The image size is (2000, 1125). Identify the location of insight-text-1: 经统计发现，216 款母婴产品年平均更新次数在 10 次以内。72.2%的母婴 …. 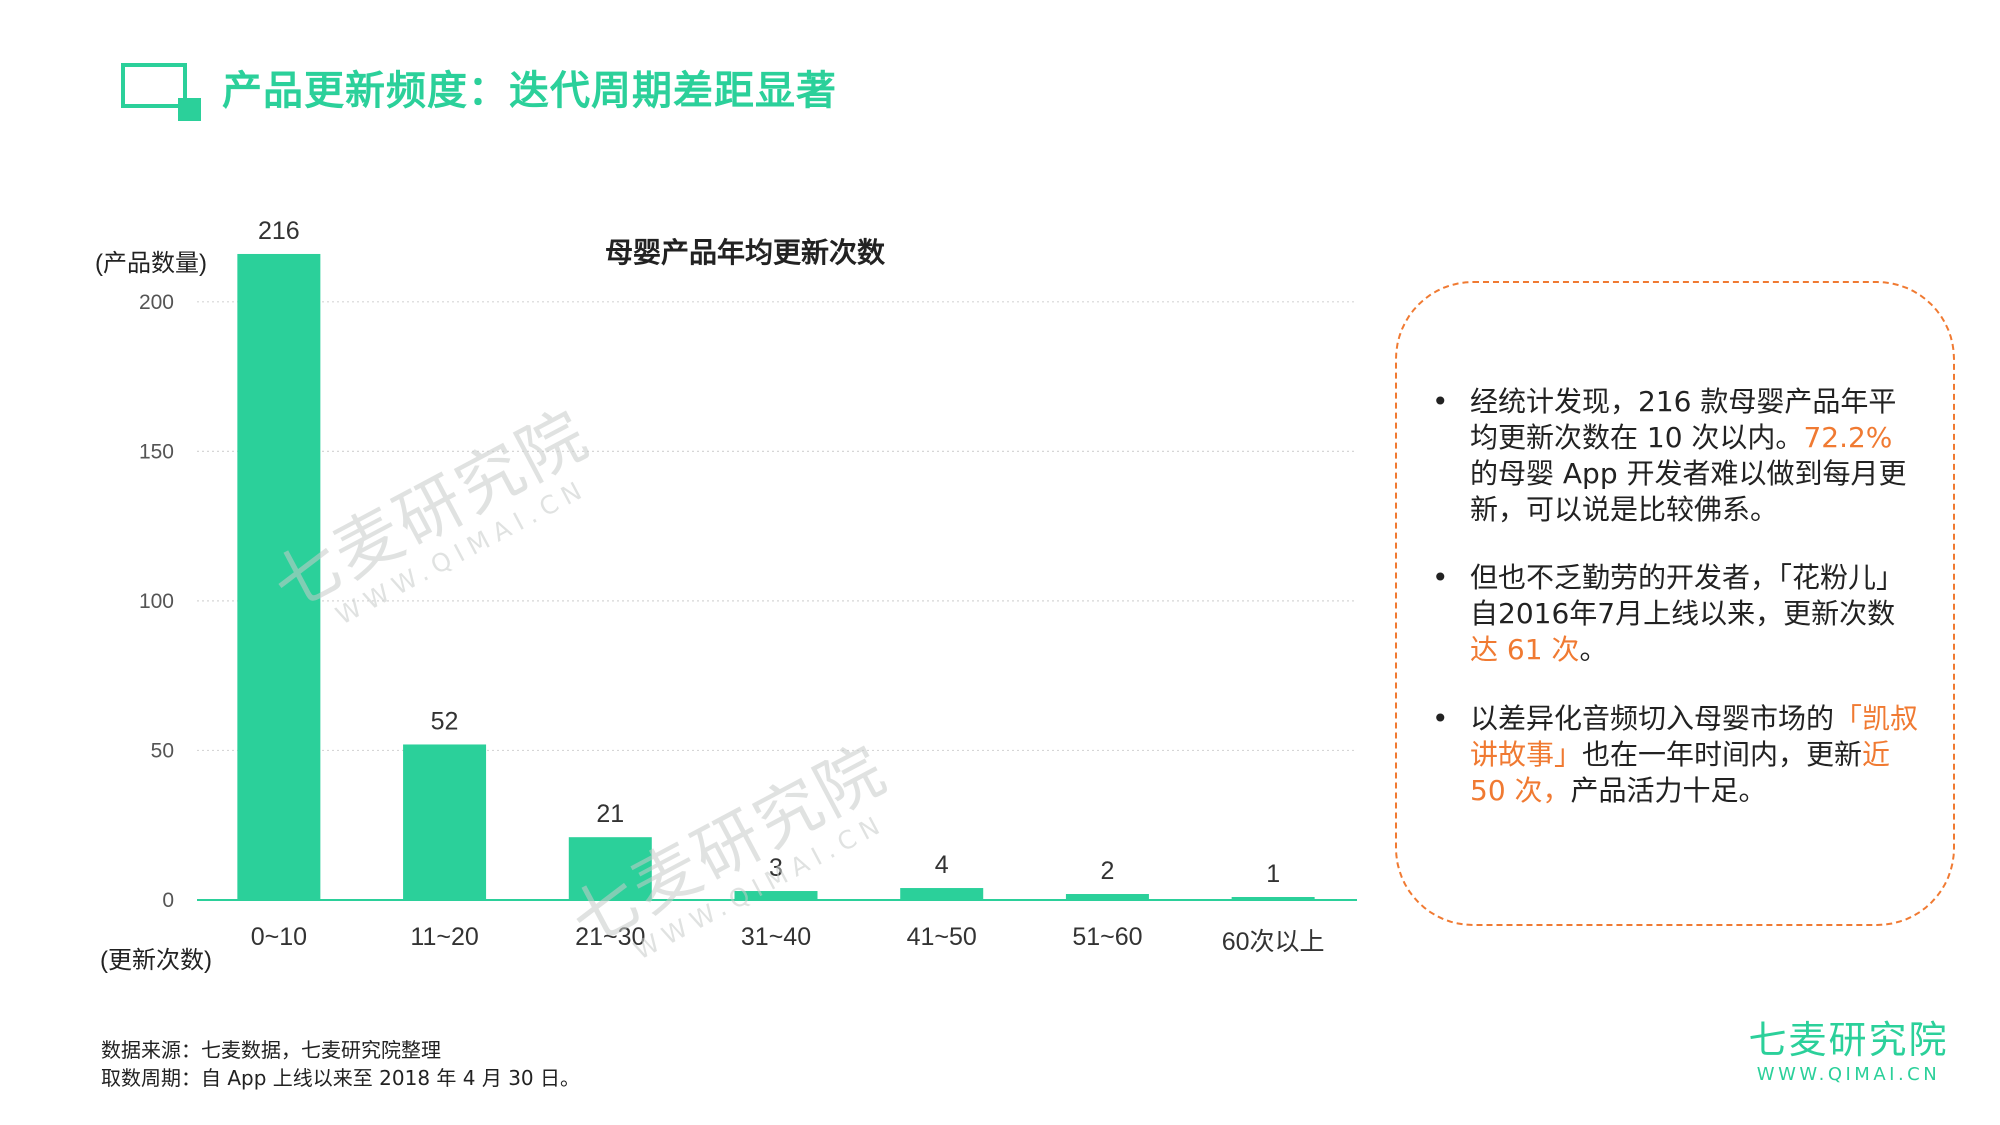
(1695, 456).